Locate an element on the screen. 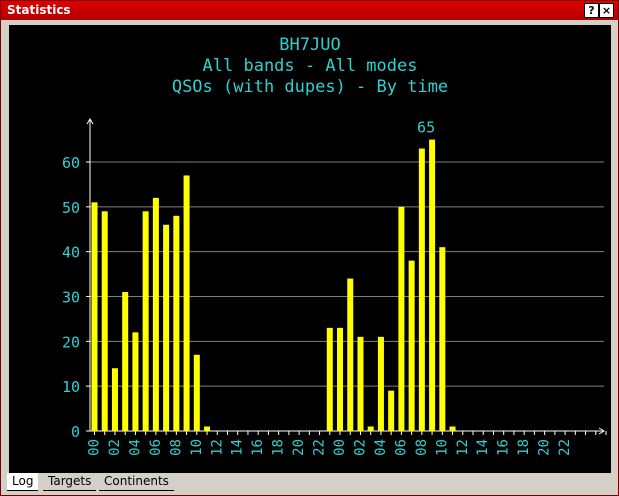 This screenshot has height=496, width=619. y-tick-label: 60 is located at coordinates (71, 163).